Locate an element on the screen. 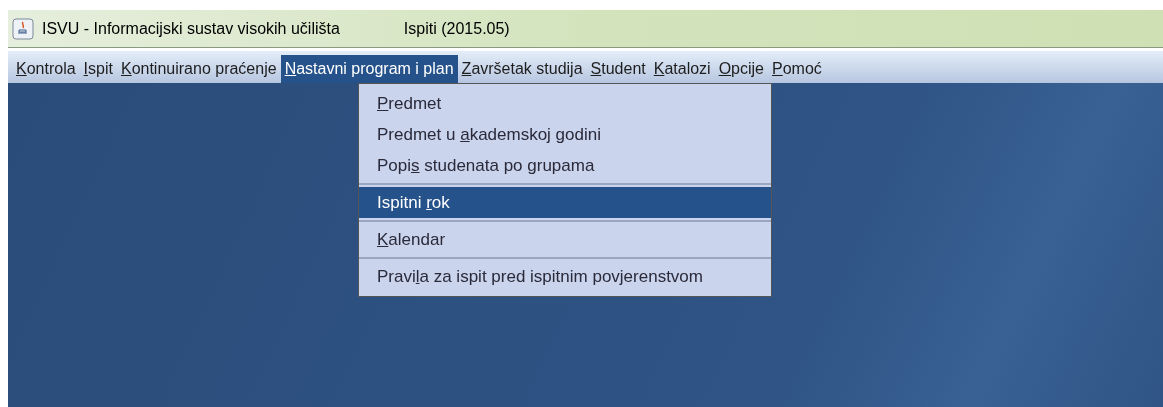 The image size is (1163, 407). coffee-cup-icon is located at coordinates (23, 28).